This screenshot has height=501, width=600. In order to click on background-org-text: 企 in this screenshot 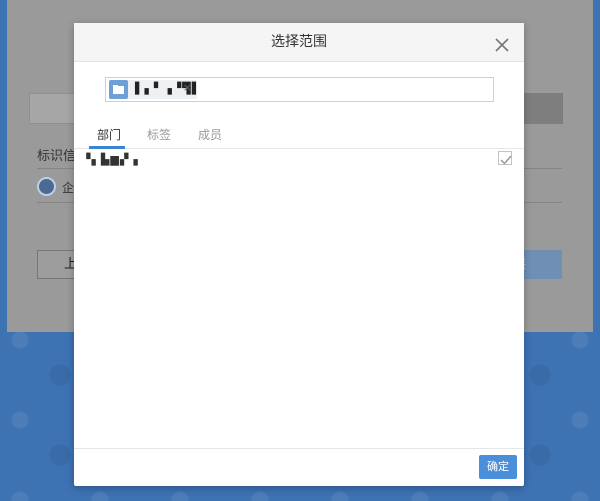, I will do `click(68, 188)`.